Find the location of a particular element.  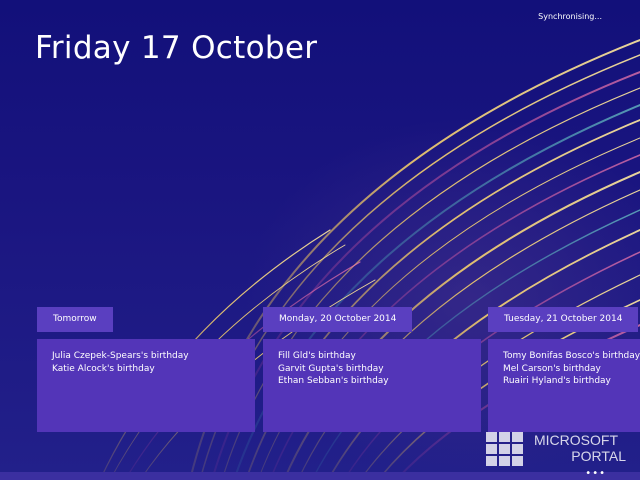

event-item: Fill Gld's birthday is located at coordinates (372, 356).